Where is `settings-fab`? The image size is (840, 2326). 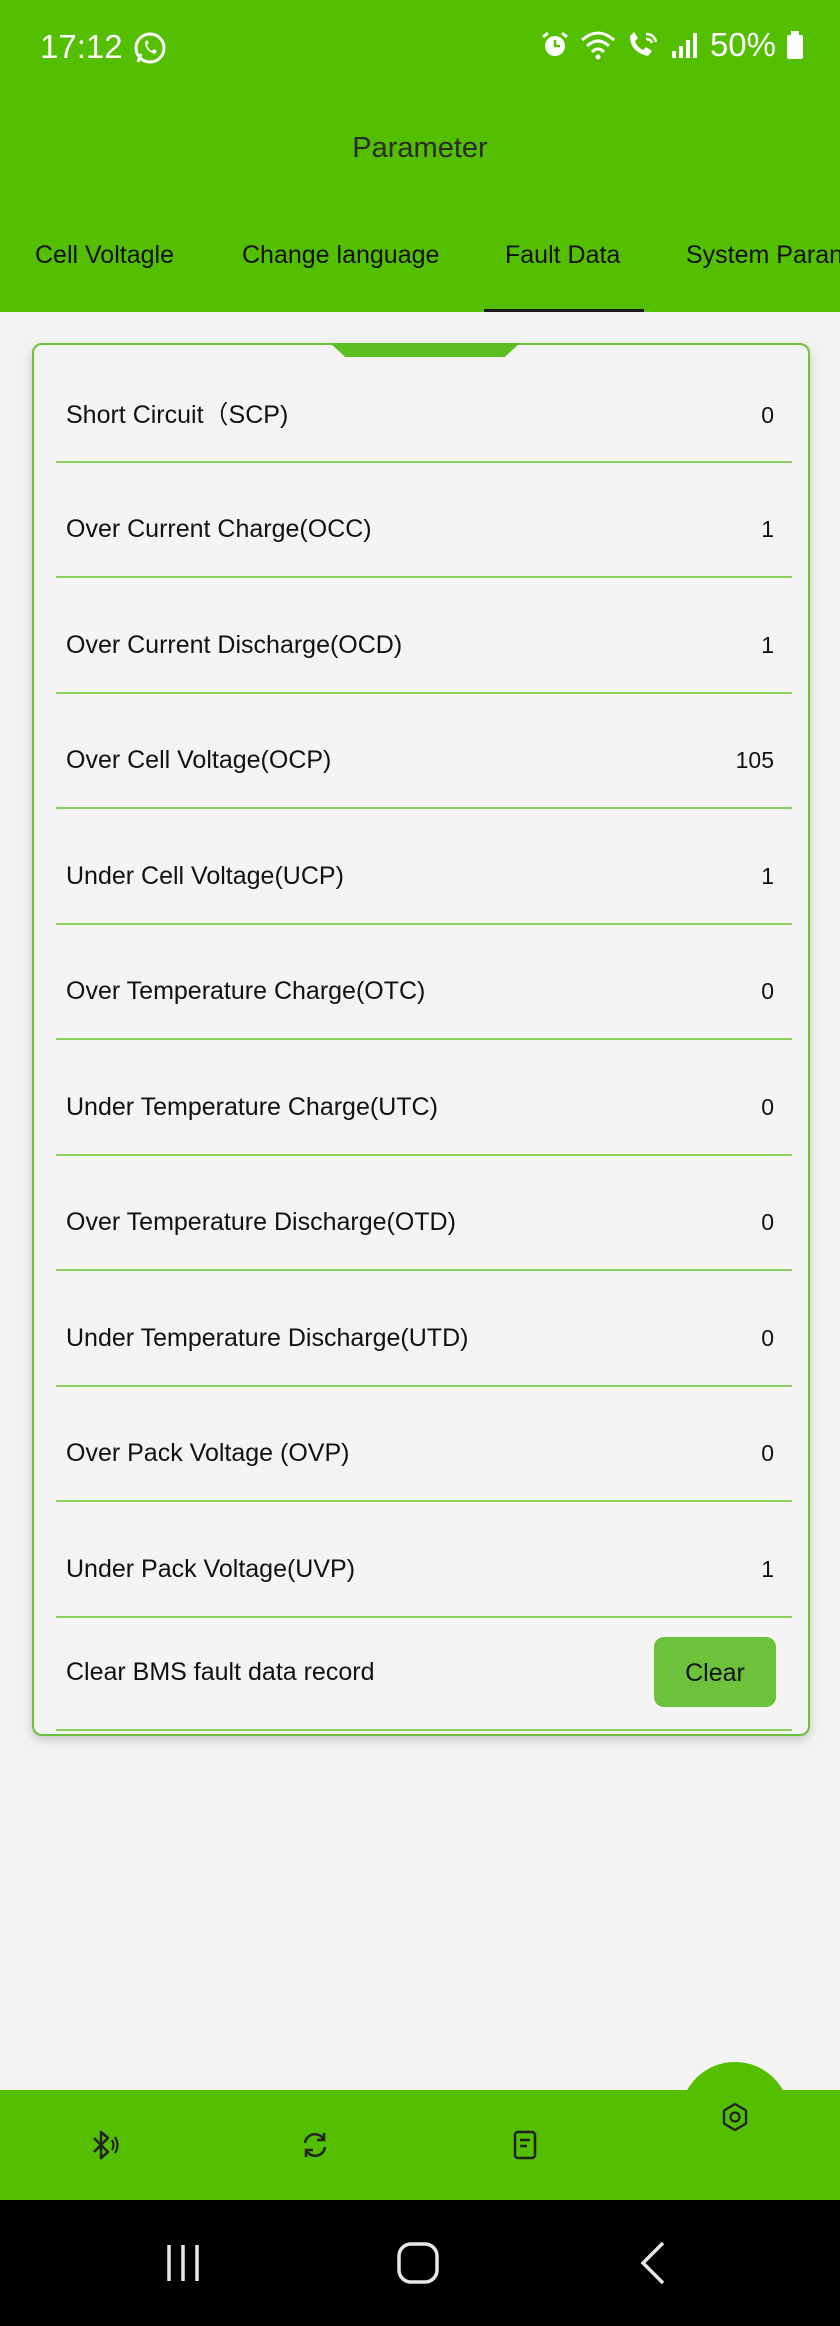 settings-fab is located at coordinates (735, 2117).